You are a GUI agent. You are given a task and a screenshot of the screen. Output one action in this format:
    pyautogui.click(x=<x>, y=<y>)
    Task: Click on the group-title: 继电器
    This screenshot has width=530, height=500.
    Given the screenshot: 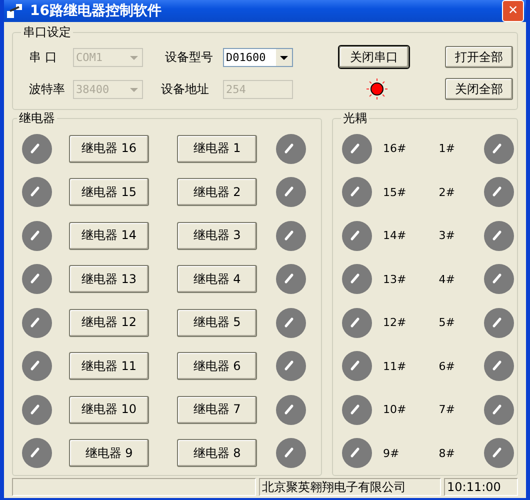 What is the action you would take?
    pyautogui.click(x=37, y=118)
    